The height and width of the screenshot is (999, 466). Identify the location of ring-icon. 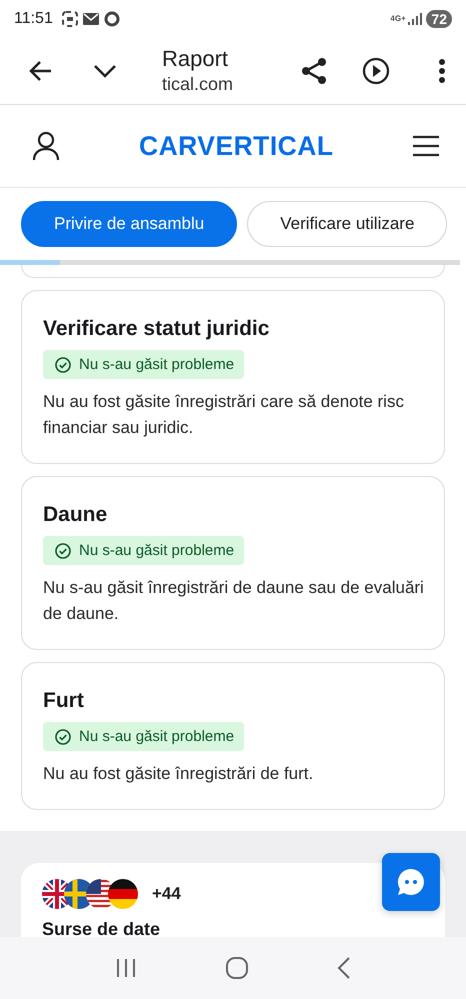
(112, 19).